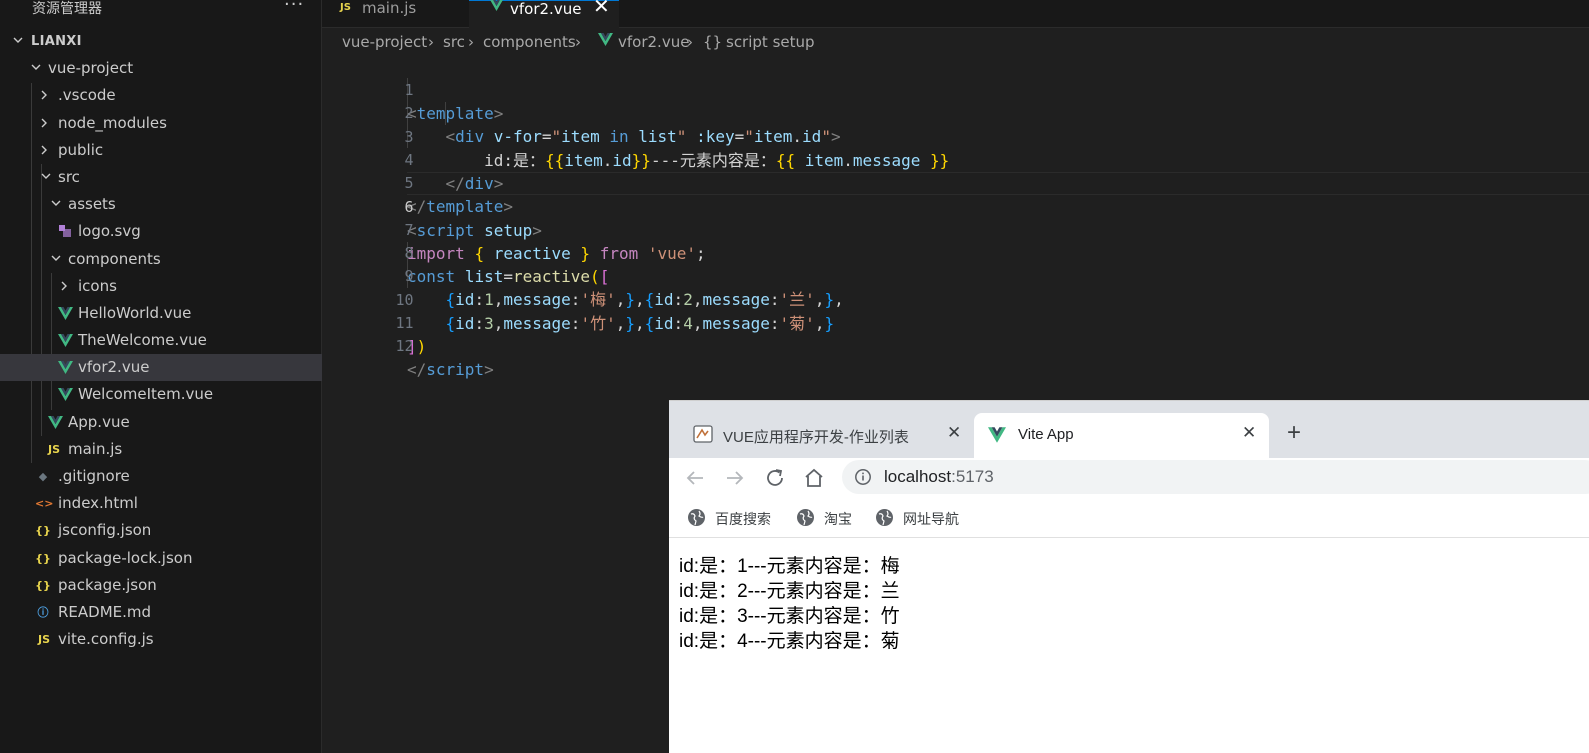  I want to click on tree-item-label: vite.config.js, so click(106, 639).